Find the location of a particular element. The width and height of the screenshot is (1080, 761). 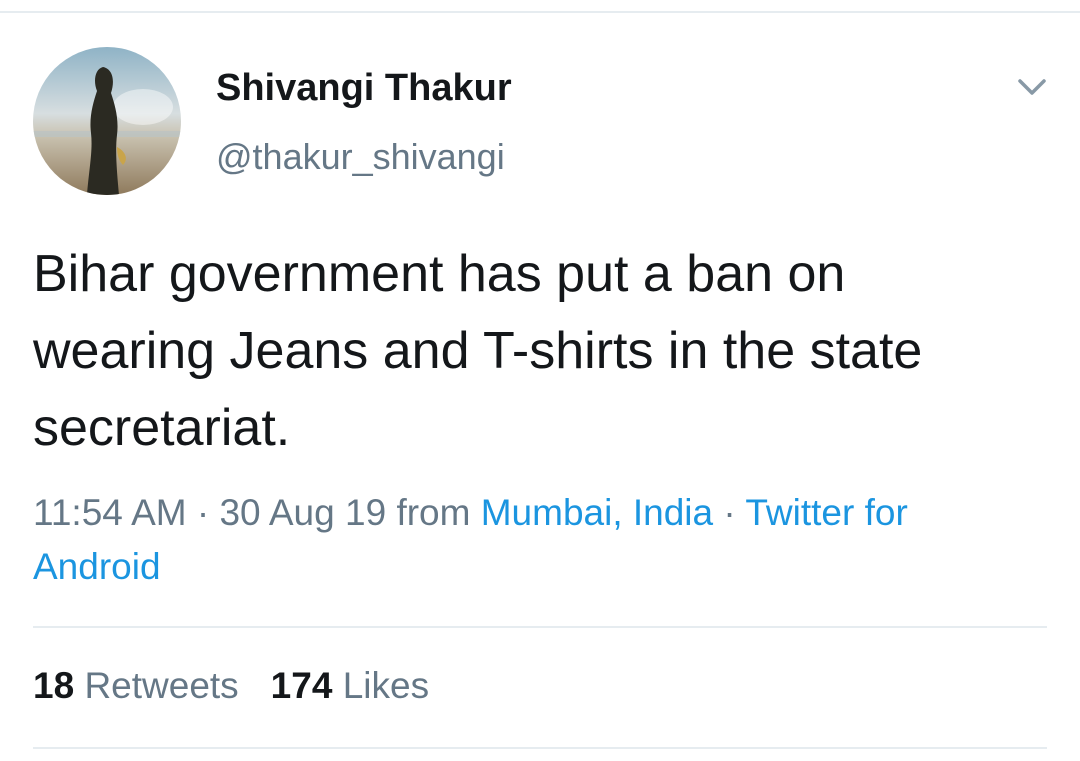

stats-divider-top is located at coordinates (540, 627).